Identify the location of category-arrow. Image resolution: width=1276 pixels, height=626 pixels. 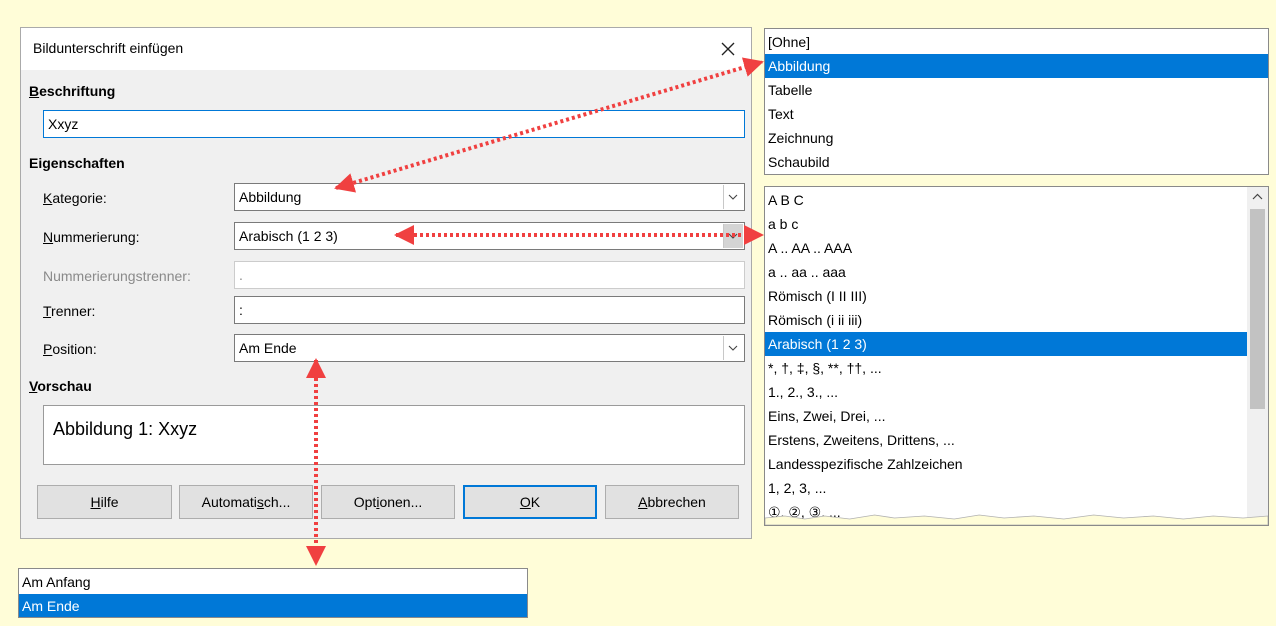
(549, 125).